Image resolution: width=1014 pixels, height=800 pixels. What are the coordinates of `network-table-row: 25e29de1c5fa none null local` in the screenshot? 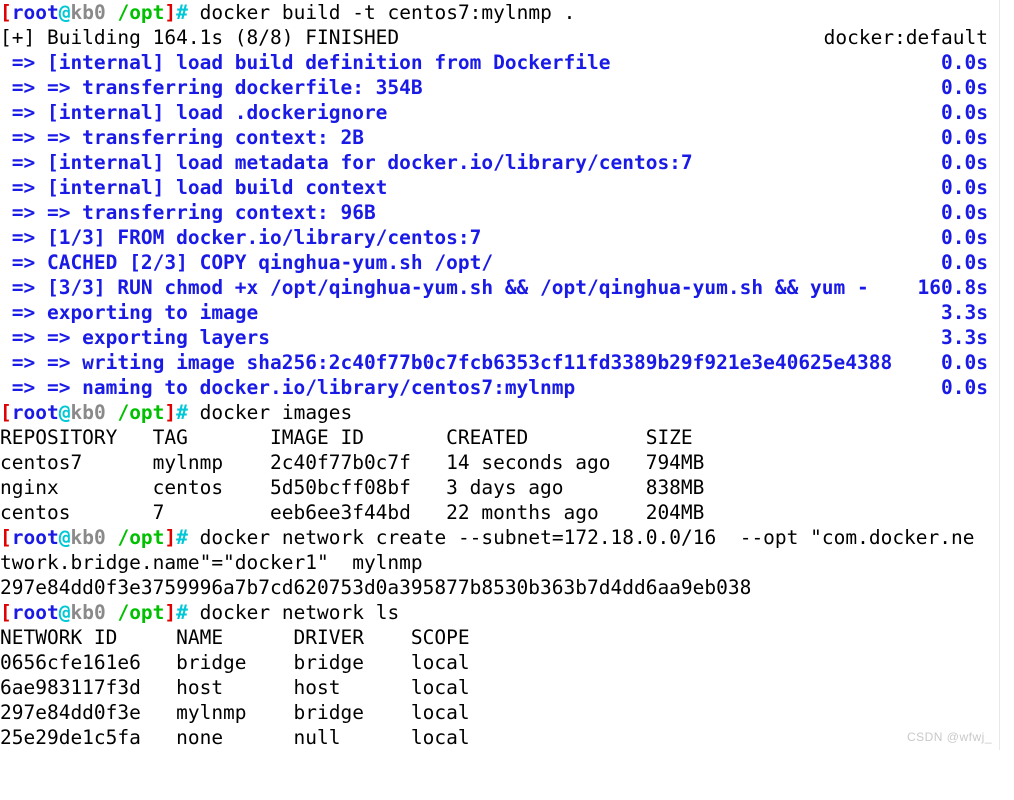 It's located at (500, 737).